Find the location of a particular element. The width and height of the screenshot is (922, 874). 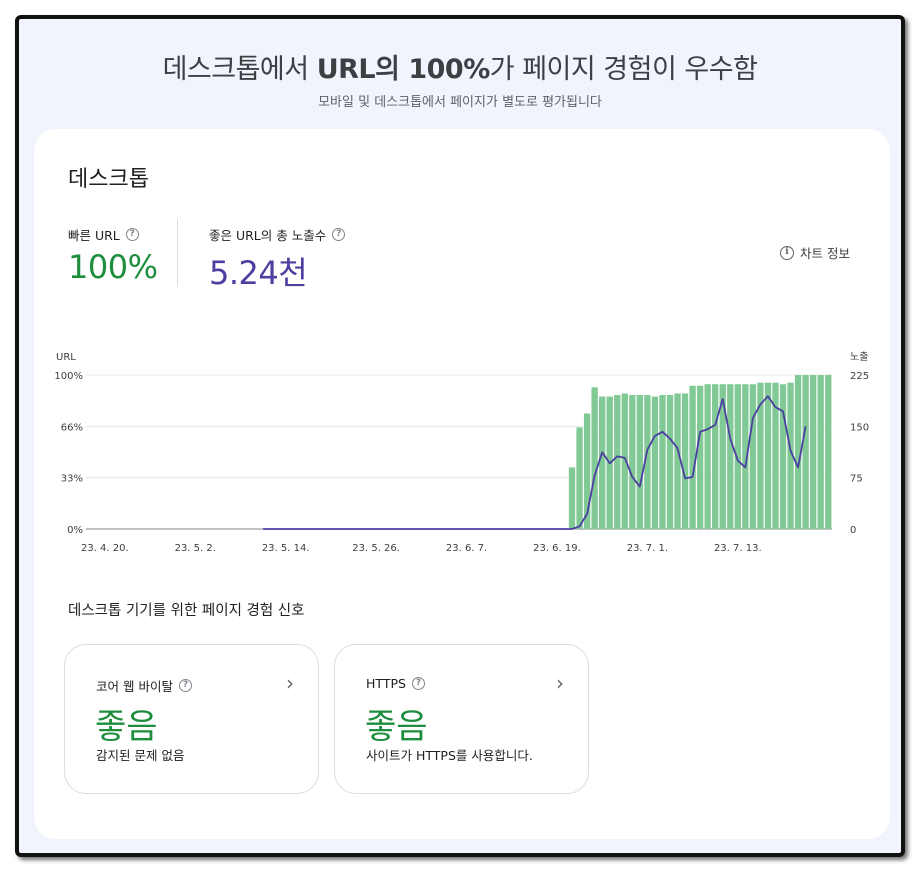

page-subtitle: 모바일 및 데스크톱에서 페이지가 별도로 평가됩니다 is located at coordinates (460, 102).